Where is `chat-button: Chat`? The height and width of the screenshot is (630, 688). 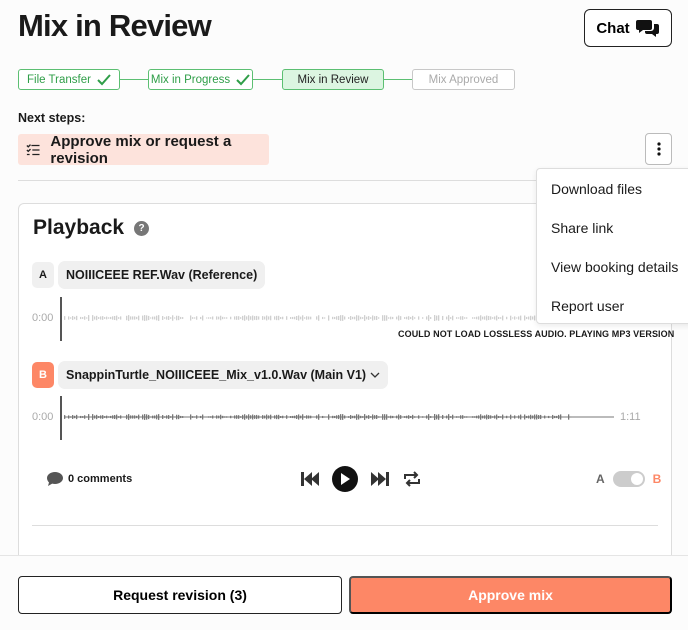
chat-button: Chat is located at coordinates (628, 28).